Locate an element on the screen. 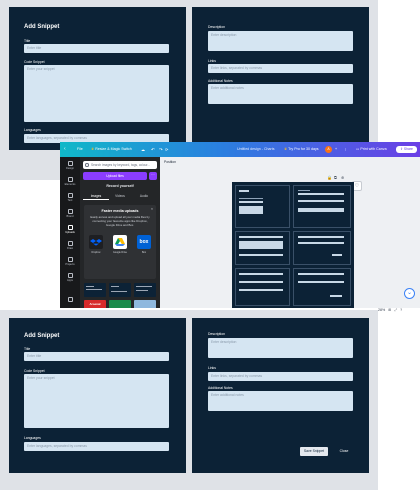  print-with-canva-button: ▭ Print with Canva is located at coordinates (371, 149).